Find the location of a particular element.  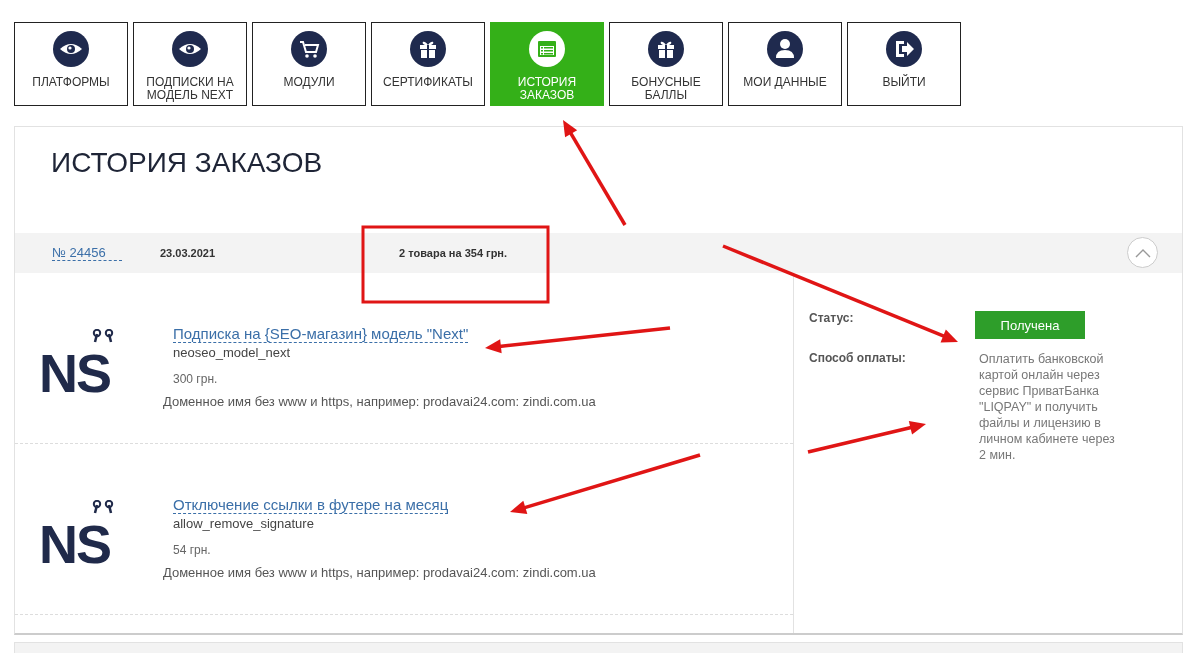

nav-tab: БОНУСНЫЕ БАЛЛЫ is located at coordinates (666, 64).